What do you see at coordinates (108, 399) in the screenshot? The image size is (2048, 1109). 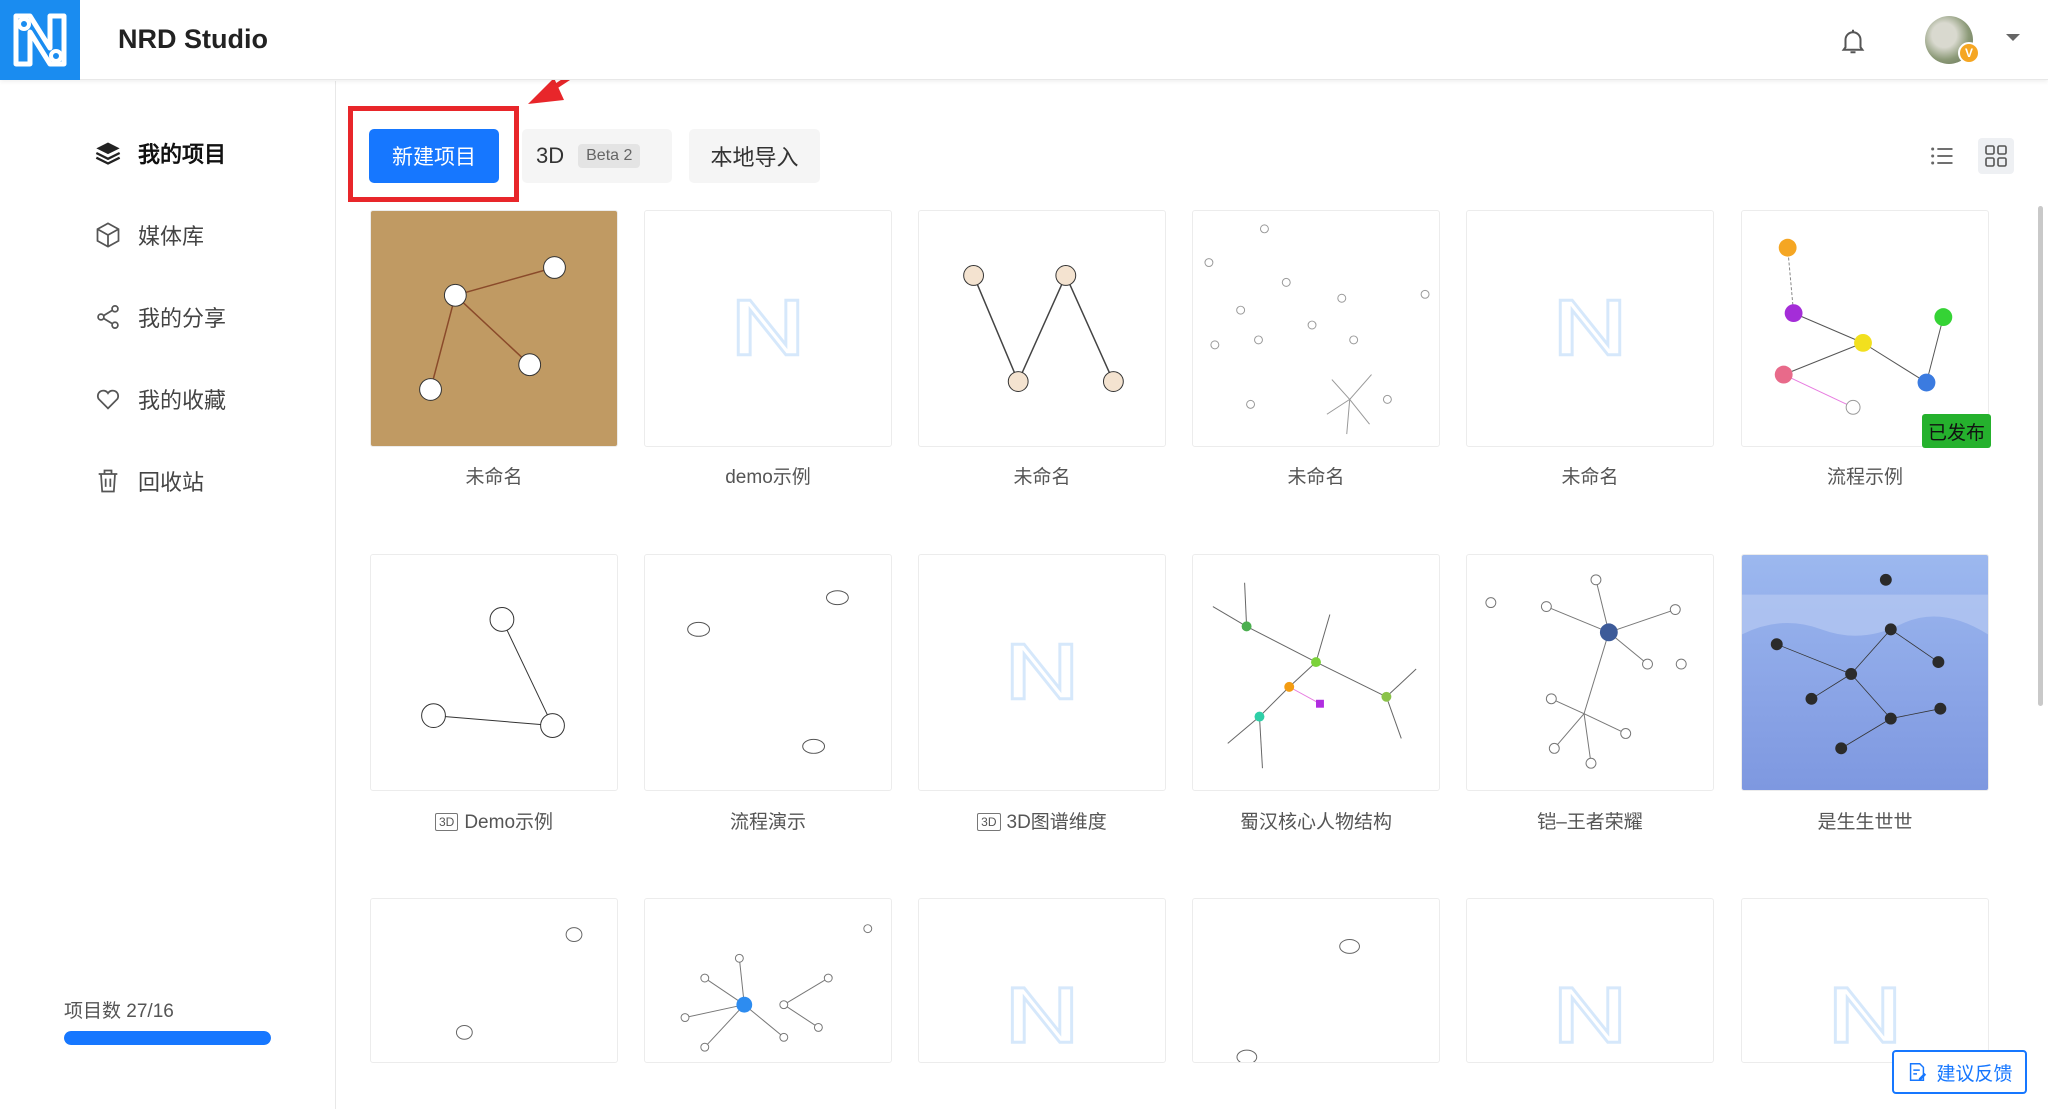 I see `heart-icon` at bounding box center [108, 399].